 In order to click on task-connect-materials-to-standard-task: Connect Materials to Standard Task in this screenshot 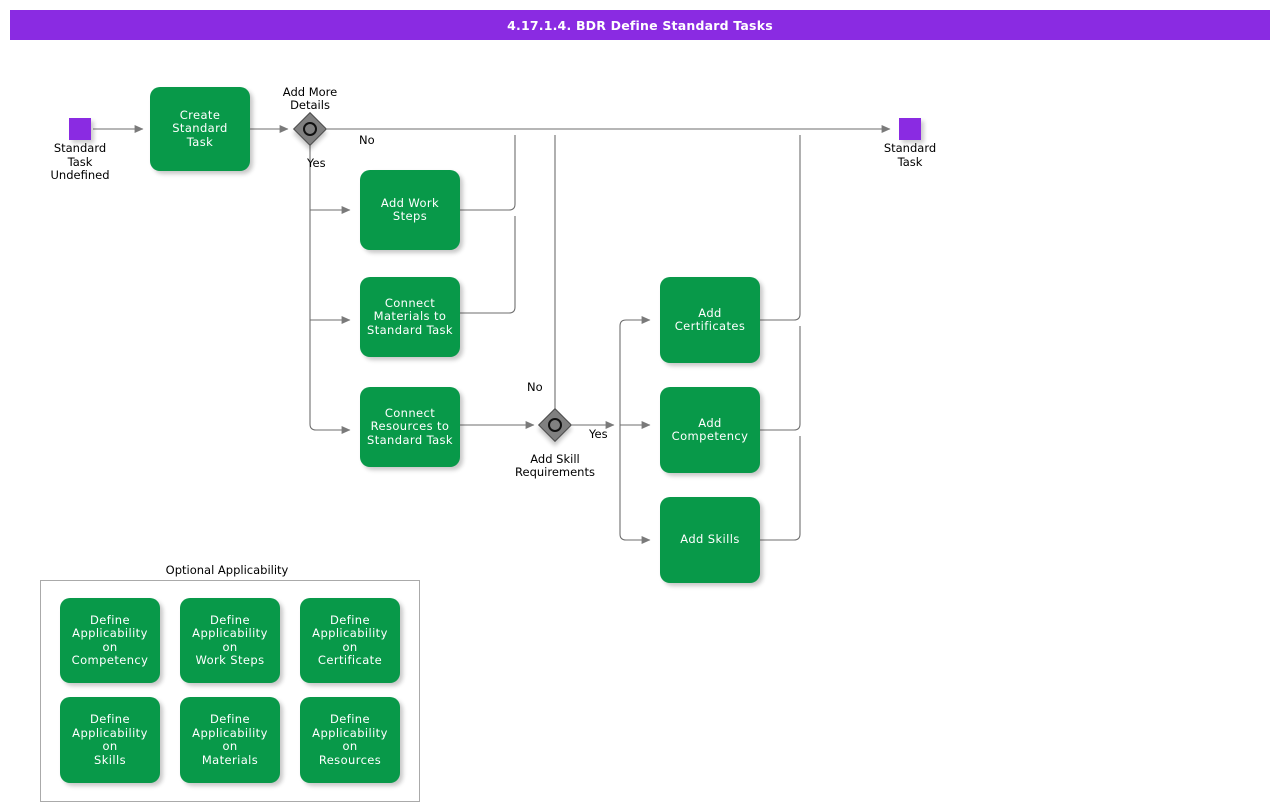, I will do `click(410, 317)`.